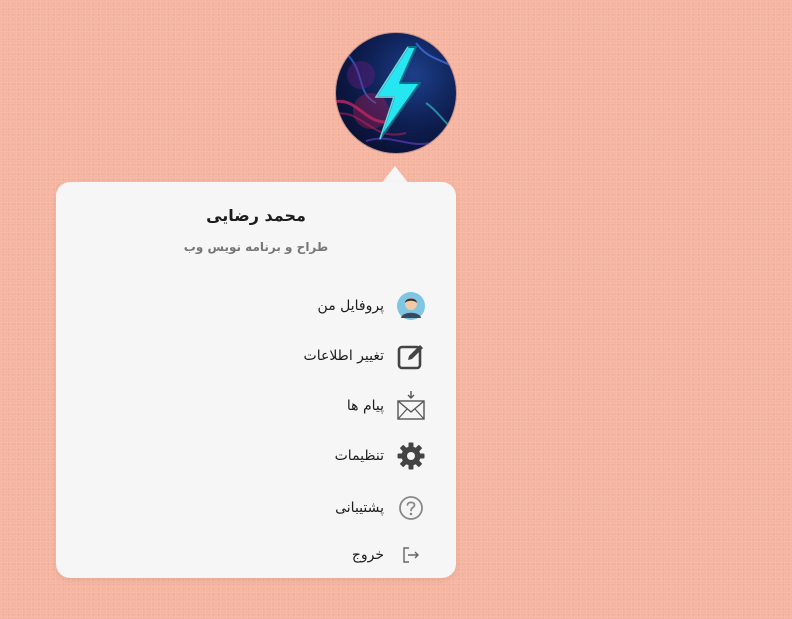 This screenshot has height=619, width=792. Describe the element at coordinates (387, 406) in the screenshot. I see `menu-item-messages: پیام ها` at that location.